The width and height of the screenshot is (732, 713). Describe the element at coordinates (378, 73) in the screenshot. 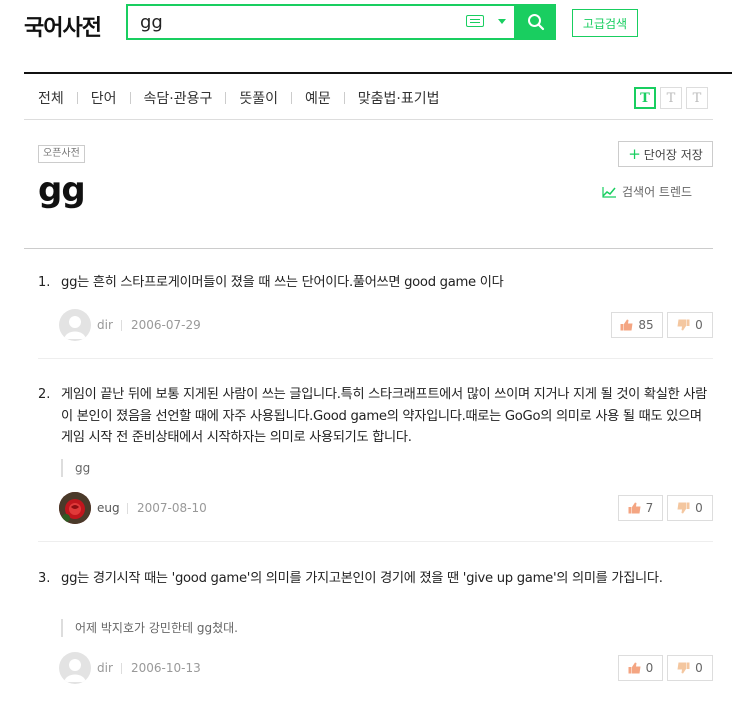

I see `header-divider` at that location.